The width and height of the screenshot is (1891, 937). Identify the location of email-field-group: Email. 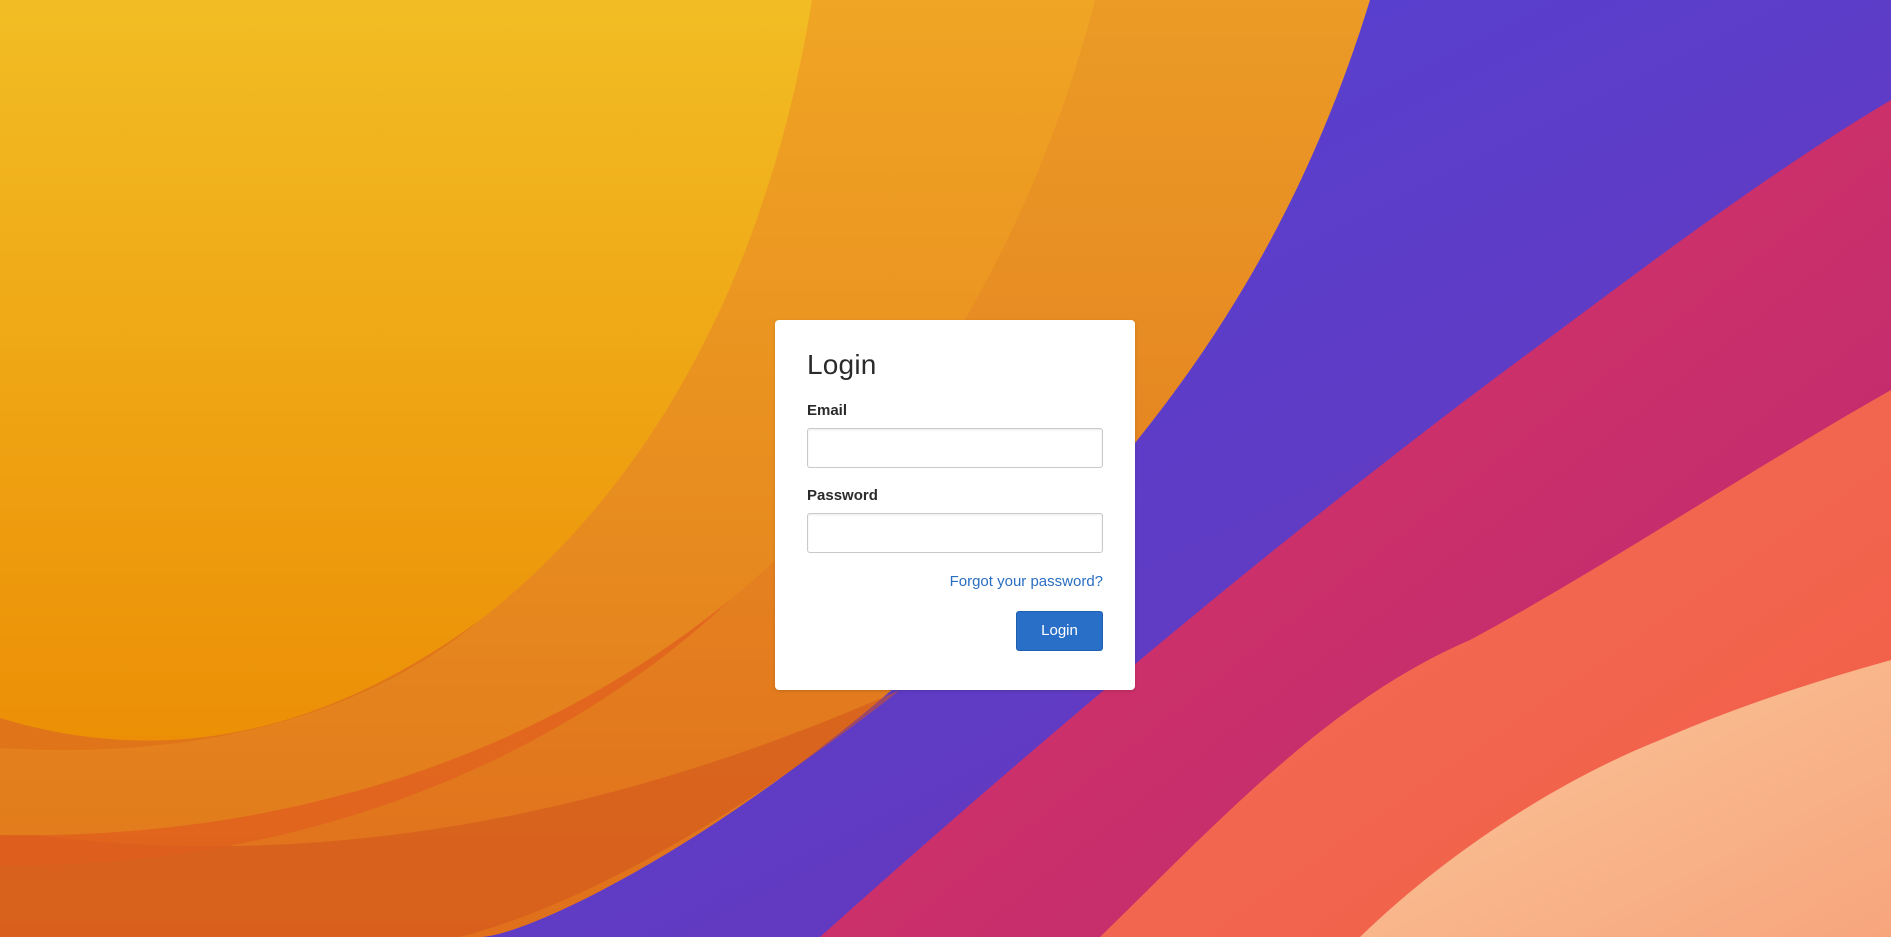
(955, 435).